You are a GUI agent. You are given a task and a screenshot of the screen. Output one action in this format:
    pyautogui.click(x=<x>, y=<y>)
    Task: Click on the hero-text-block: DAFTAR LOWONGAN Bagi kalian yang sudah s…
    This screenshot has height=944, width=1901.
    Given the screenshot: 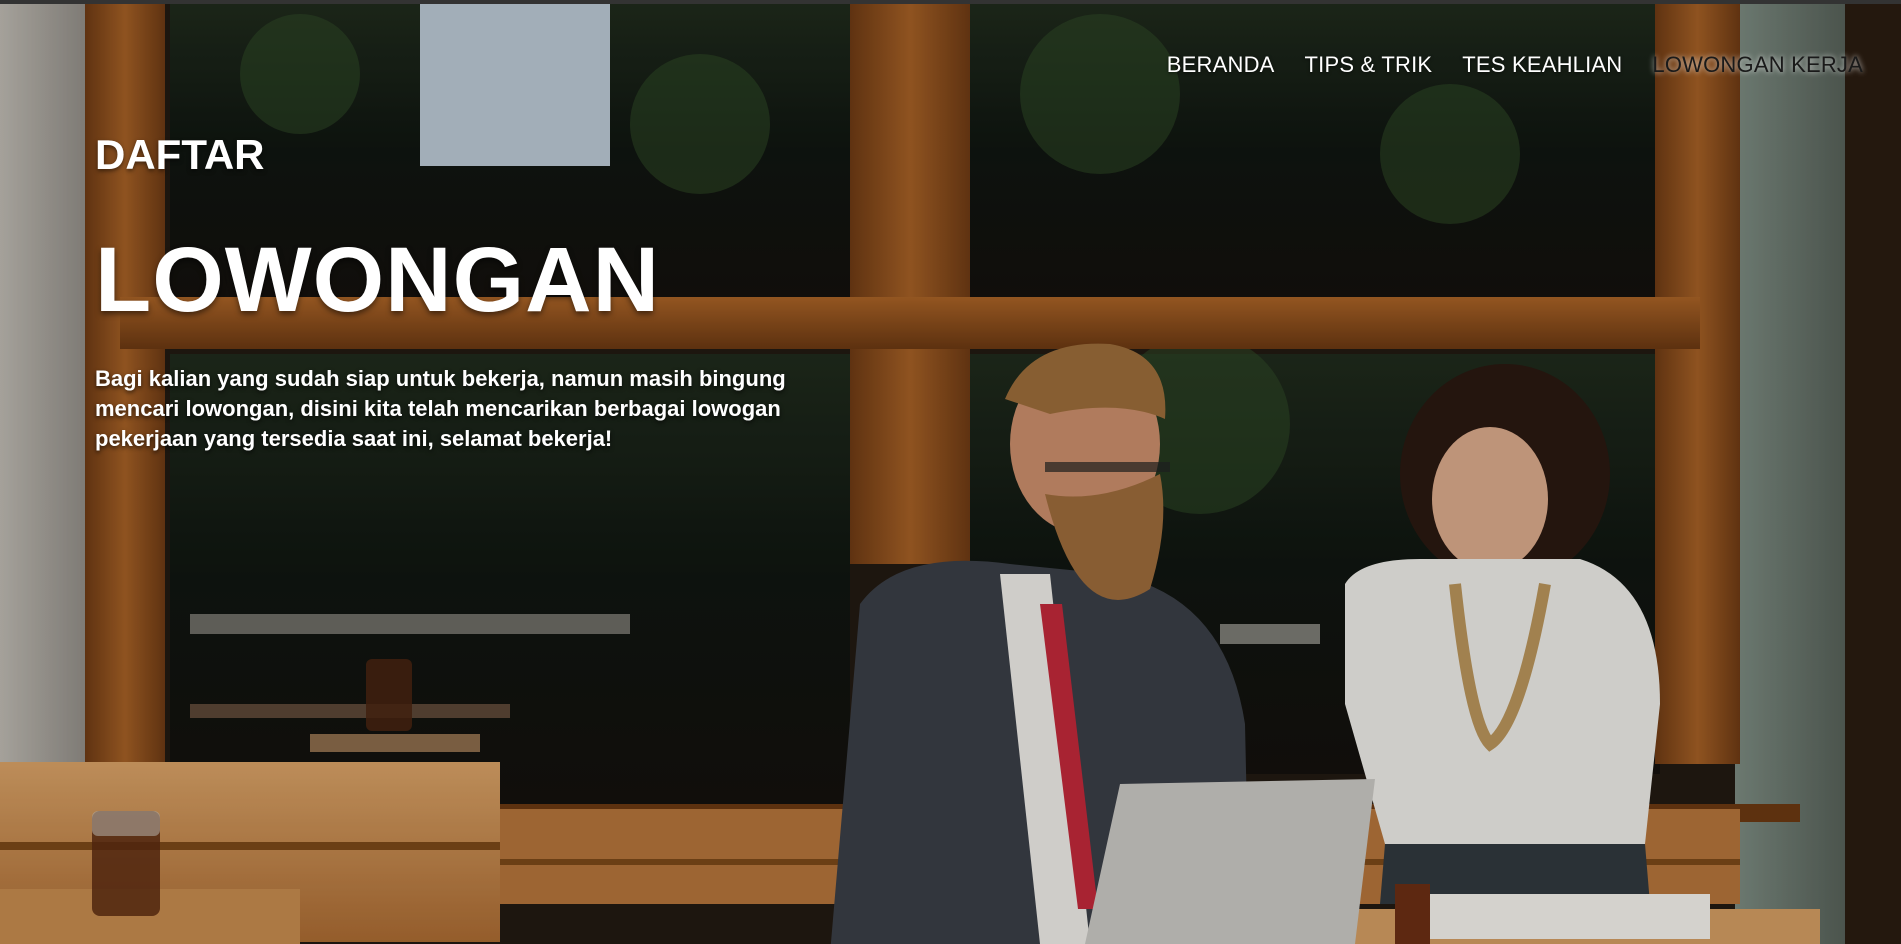 What is the action you would take?
    pyautogui.click(x=475, y=294)
    